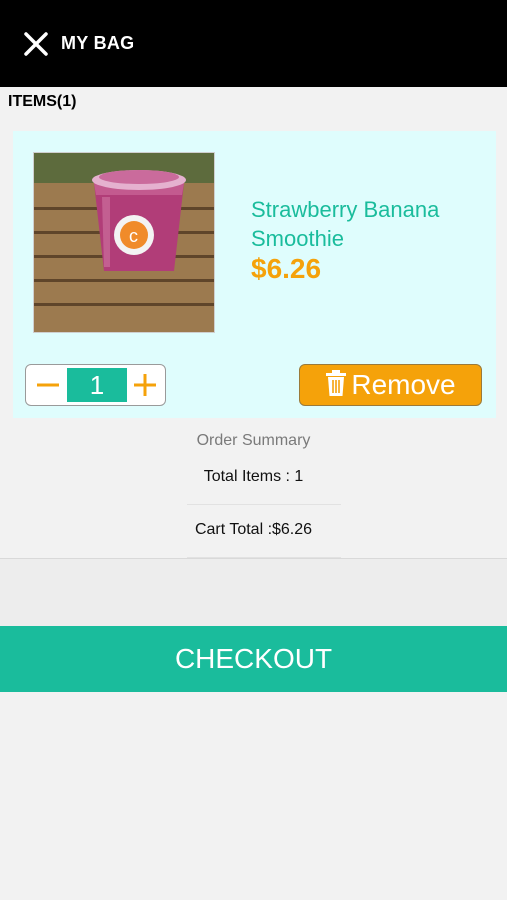 The height and width of the screenshot is (900, 507). Describe the element at coordinates (98, 43) in the screenshot. I see `page-title: MY BAG` at that location.